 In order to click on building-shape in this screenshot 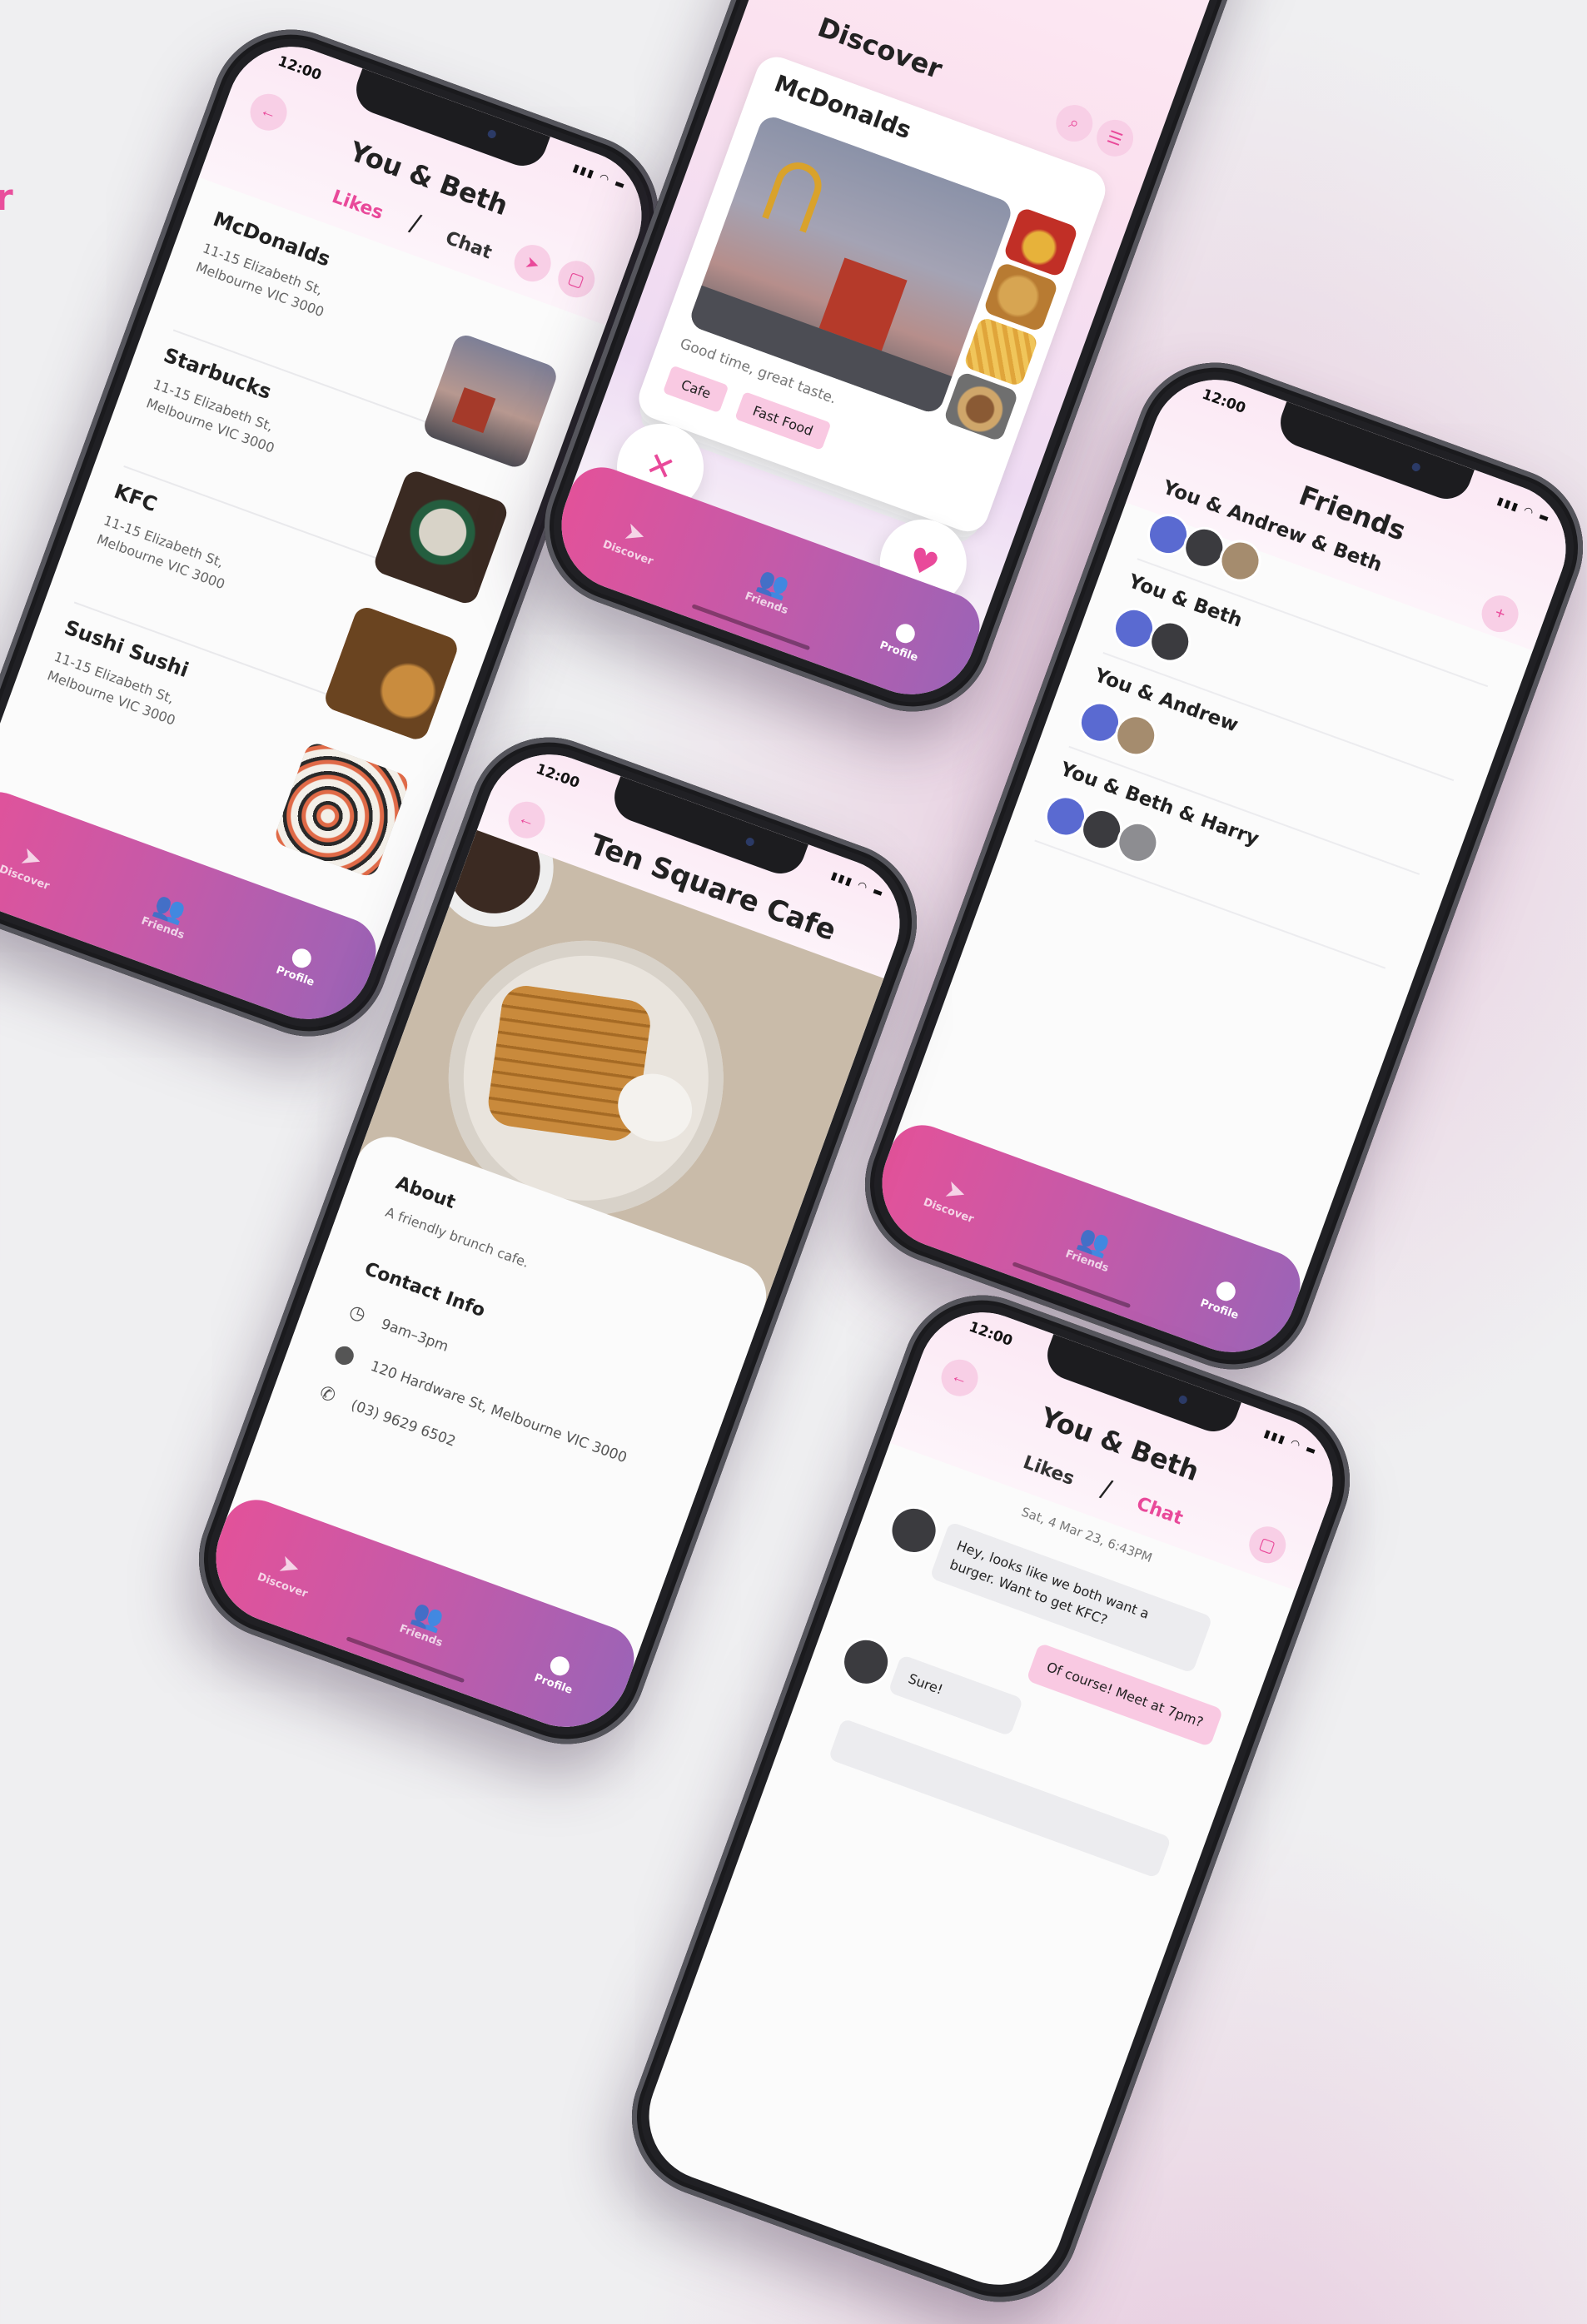, I will do `click(473, 410)`.